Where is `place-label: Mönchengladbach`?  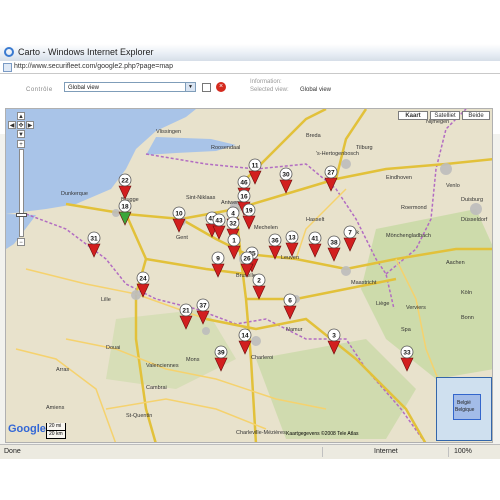
place-label: Mönchengladbach is located at coordinates (408, 236).